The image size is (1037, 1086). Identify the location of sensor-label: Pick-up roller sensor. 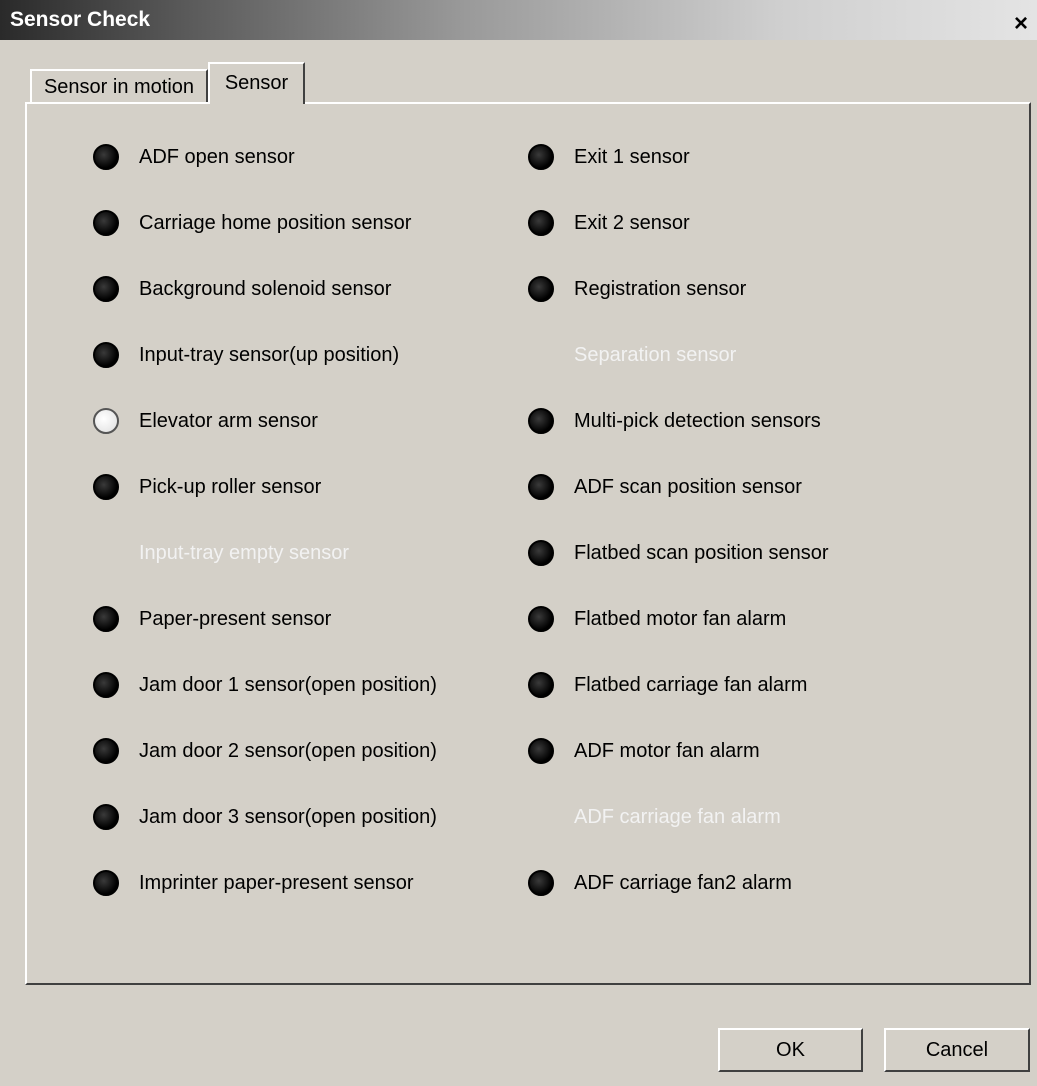
(230, 486).